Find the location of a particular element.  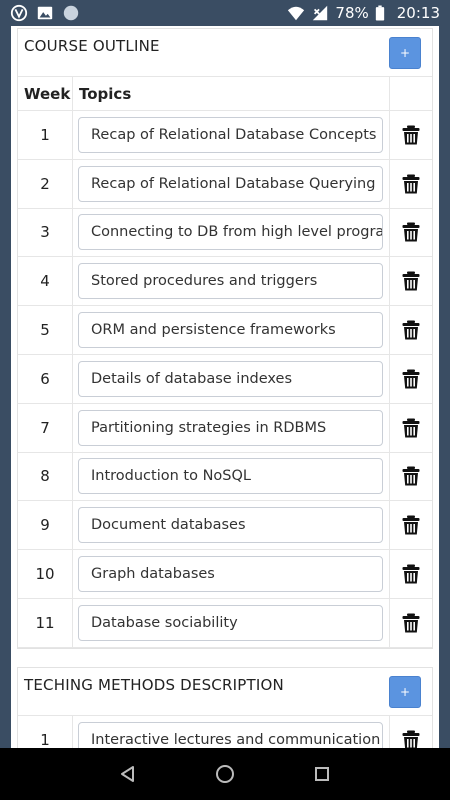

image-icon is located at coordinates (45, 13).